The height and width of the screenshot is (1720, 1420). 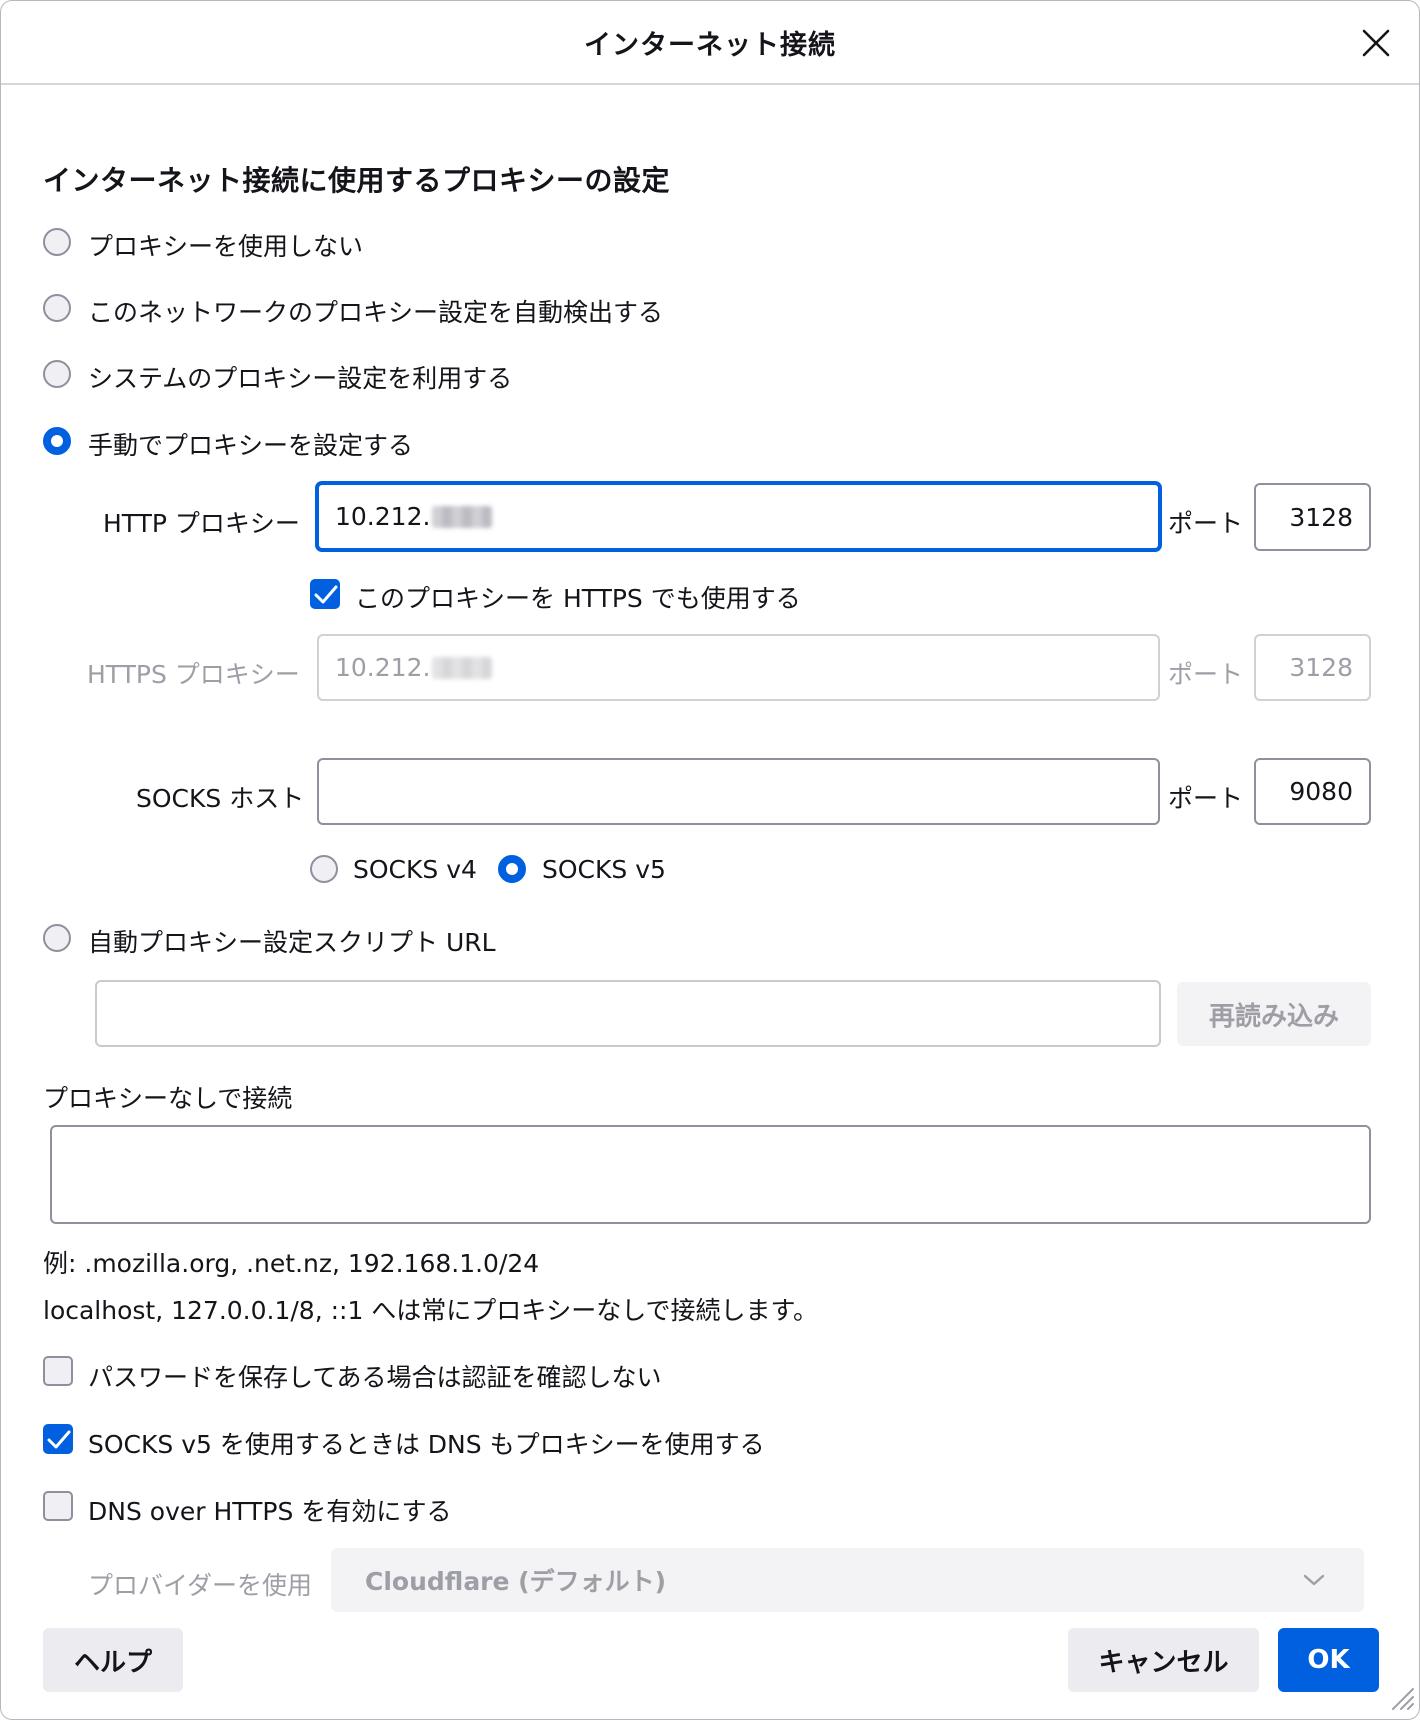 What do you see at coordinates (578, 598) in the screenshot?
I see `use-for-https-label: このプロキシーを HTTPS でも使用する` at bounding box center [578, 598].